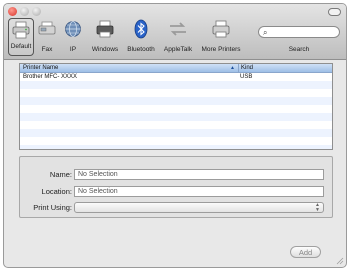  What do you see at coordinates (73, 49) in the screenshot?
I see `toolbar-ip-label: IP` at bounding box center [73, 49].